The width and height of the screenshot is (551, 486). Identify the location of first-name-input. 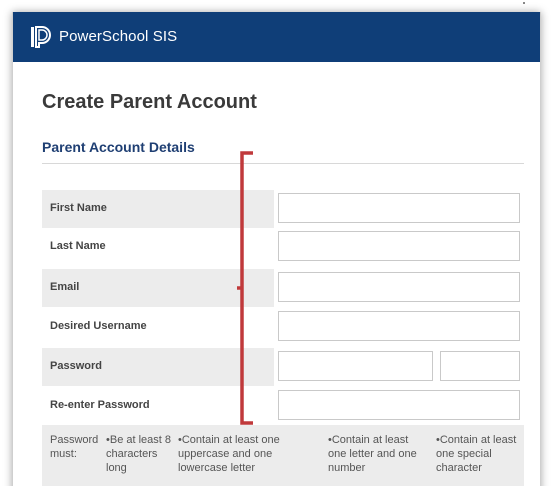
(399, 208).